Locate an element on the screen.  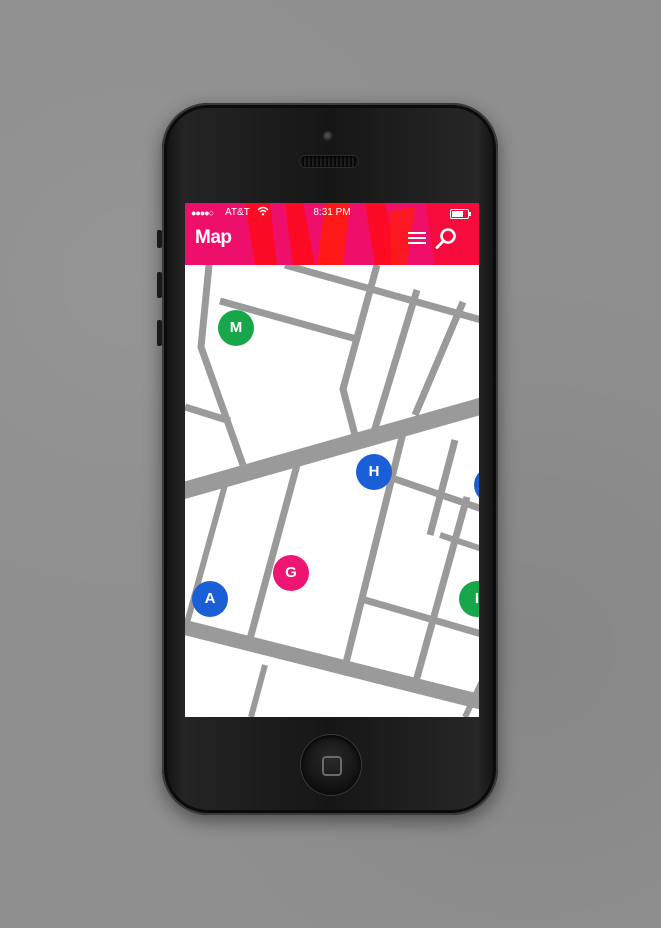
front-camera is located at coordinates (328, 136).